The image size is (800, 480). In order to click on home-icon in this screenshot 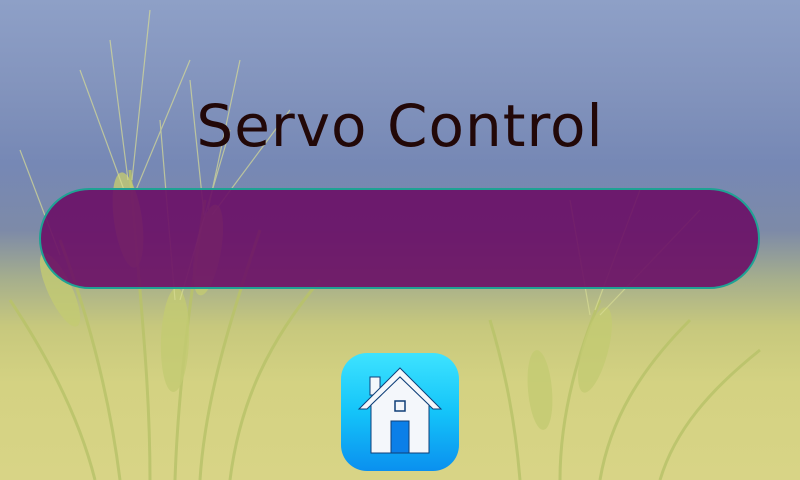, I will do `click(400, 410)`.